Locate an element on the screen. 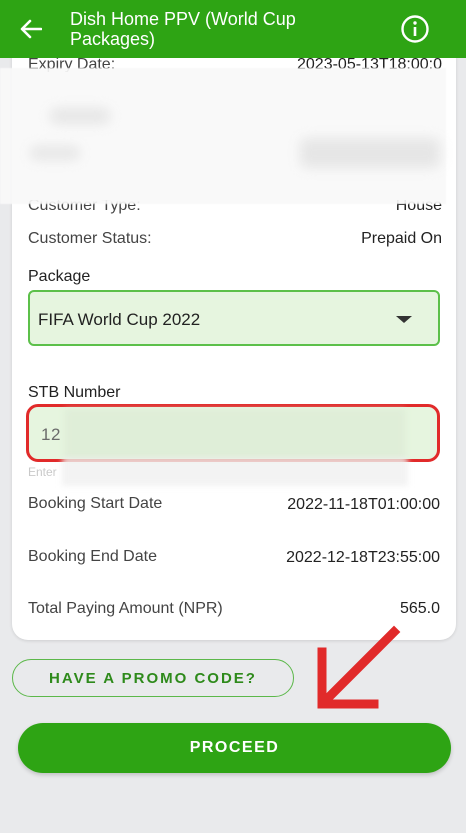 This screenshot has width=466, height=833. booking-start-value: 2022-11-18T01:00:00 is located at coordinates (363, 504).